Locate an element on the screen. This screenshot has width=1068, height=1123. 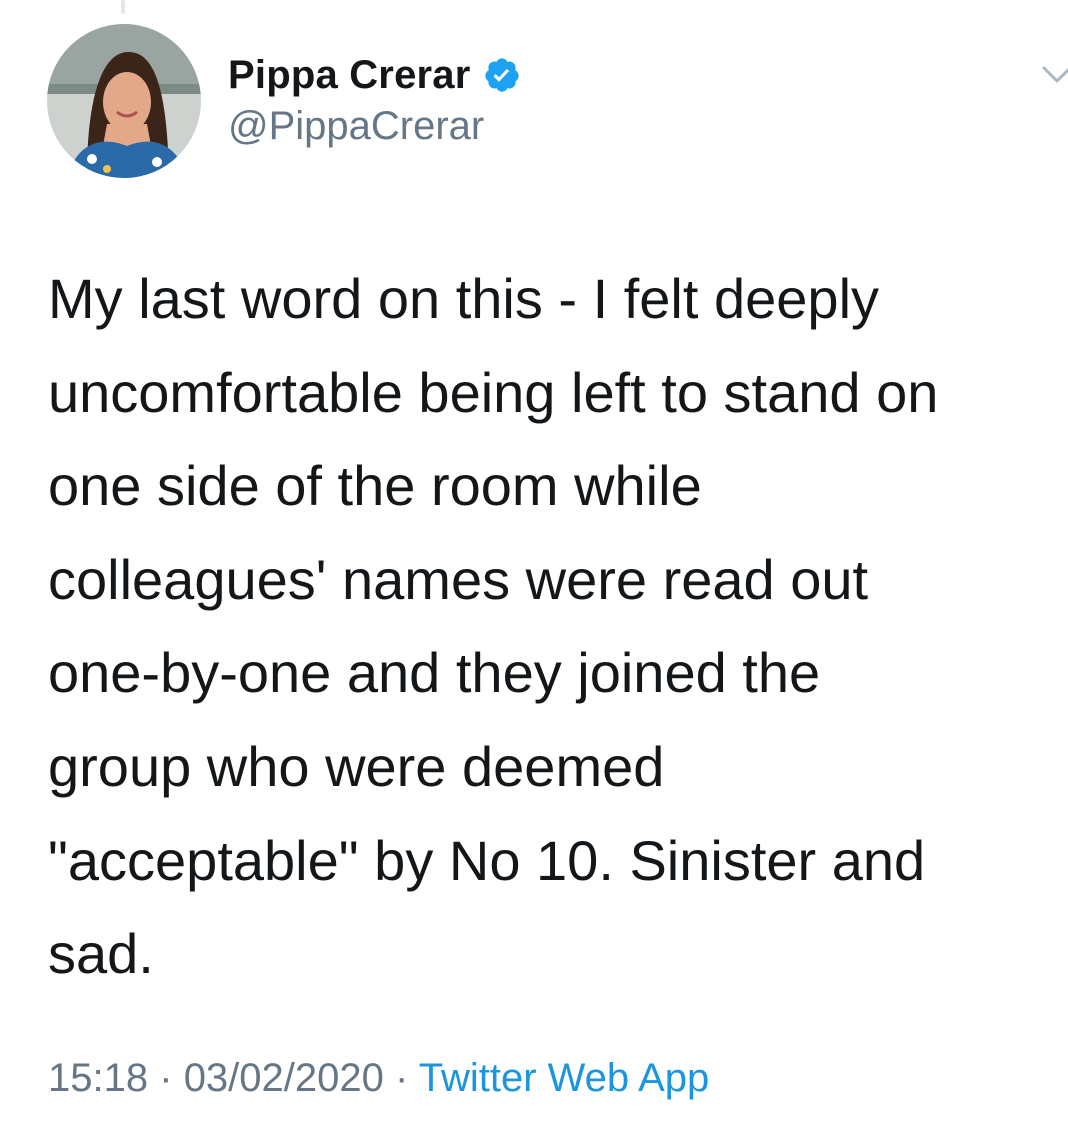
author-name: Pippa Crerar is located at coordinates (349, 75).